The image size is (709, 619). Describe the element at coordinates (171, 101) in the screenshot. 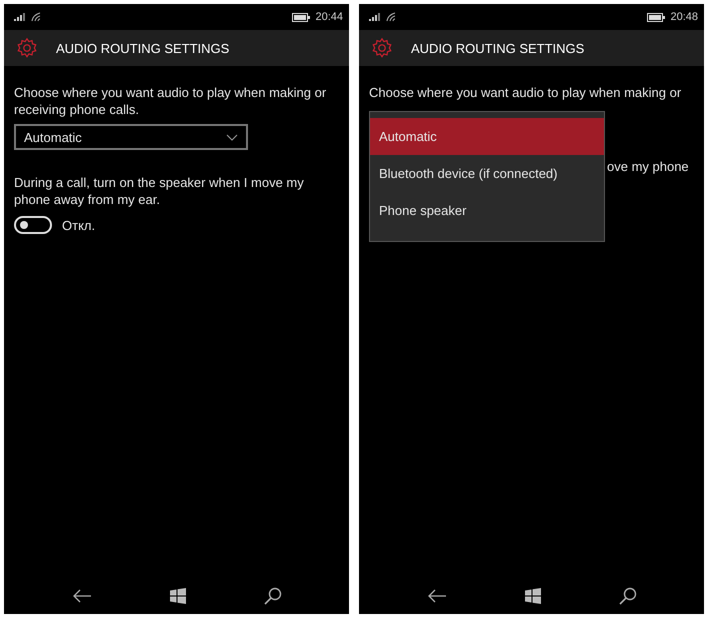

I see `description-text: Choose where you want audio to play when making or receiving phone calls.` at that location.